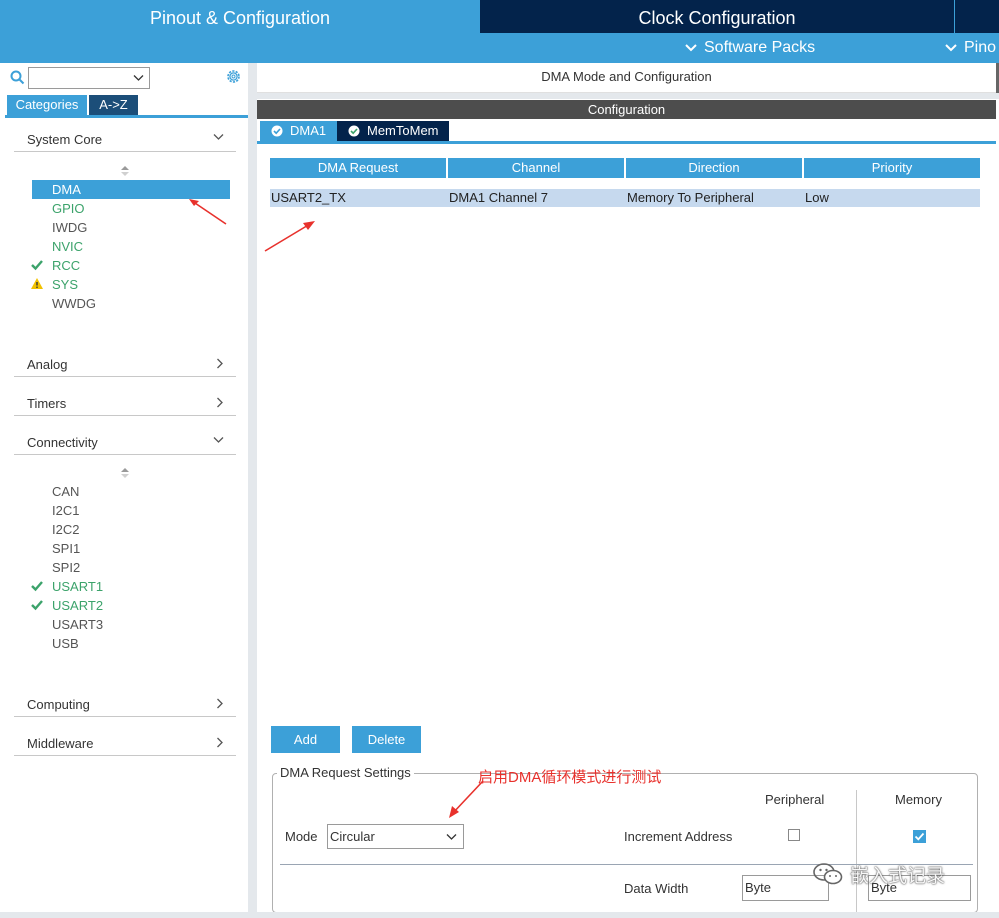  What do you see at coordinates (66, 491) in the screenshot?
I see `sidebar-item-label: CAN` at bounding box center [66, 491].